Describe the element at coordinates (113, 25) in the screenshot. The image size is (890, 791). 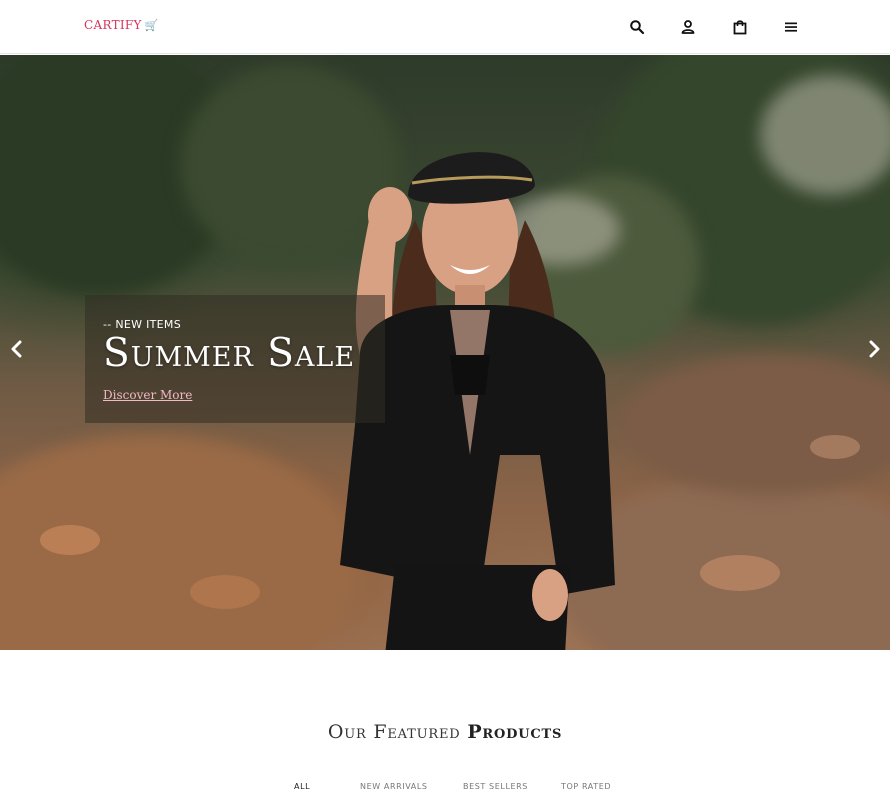
I see `logo-text: CARTIFY` at that location.